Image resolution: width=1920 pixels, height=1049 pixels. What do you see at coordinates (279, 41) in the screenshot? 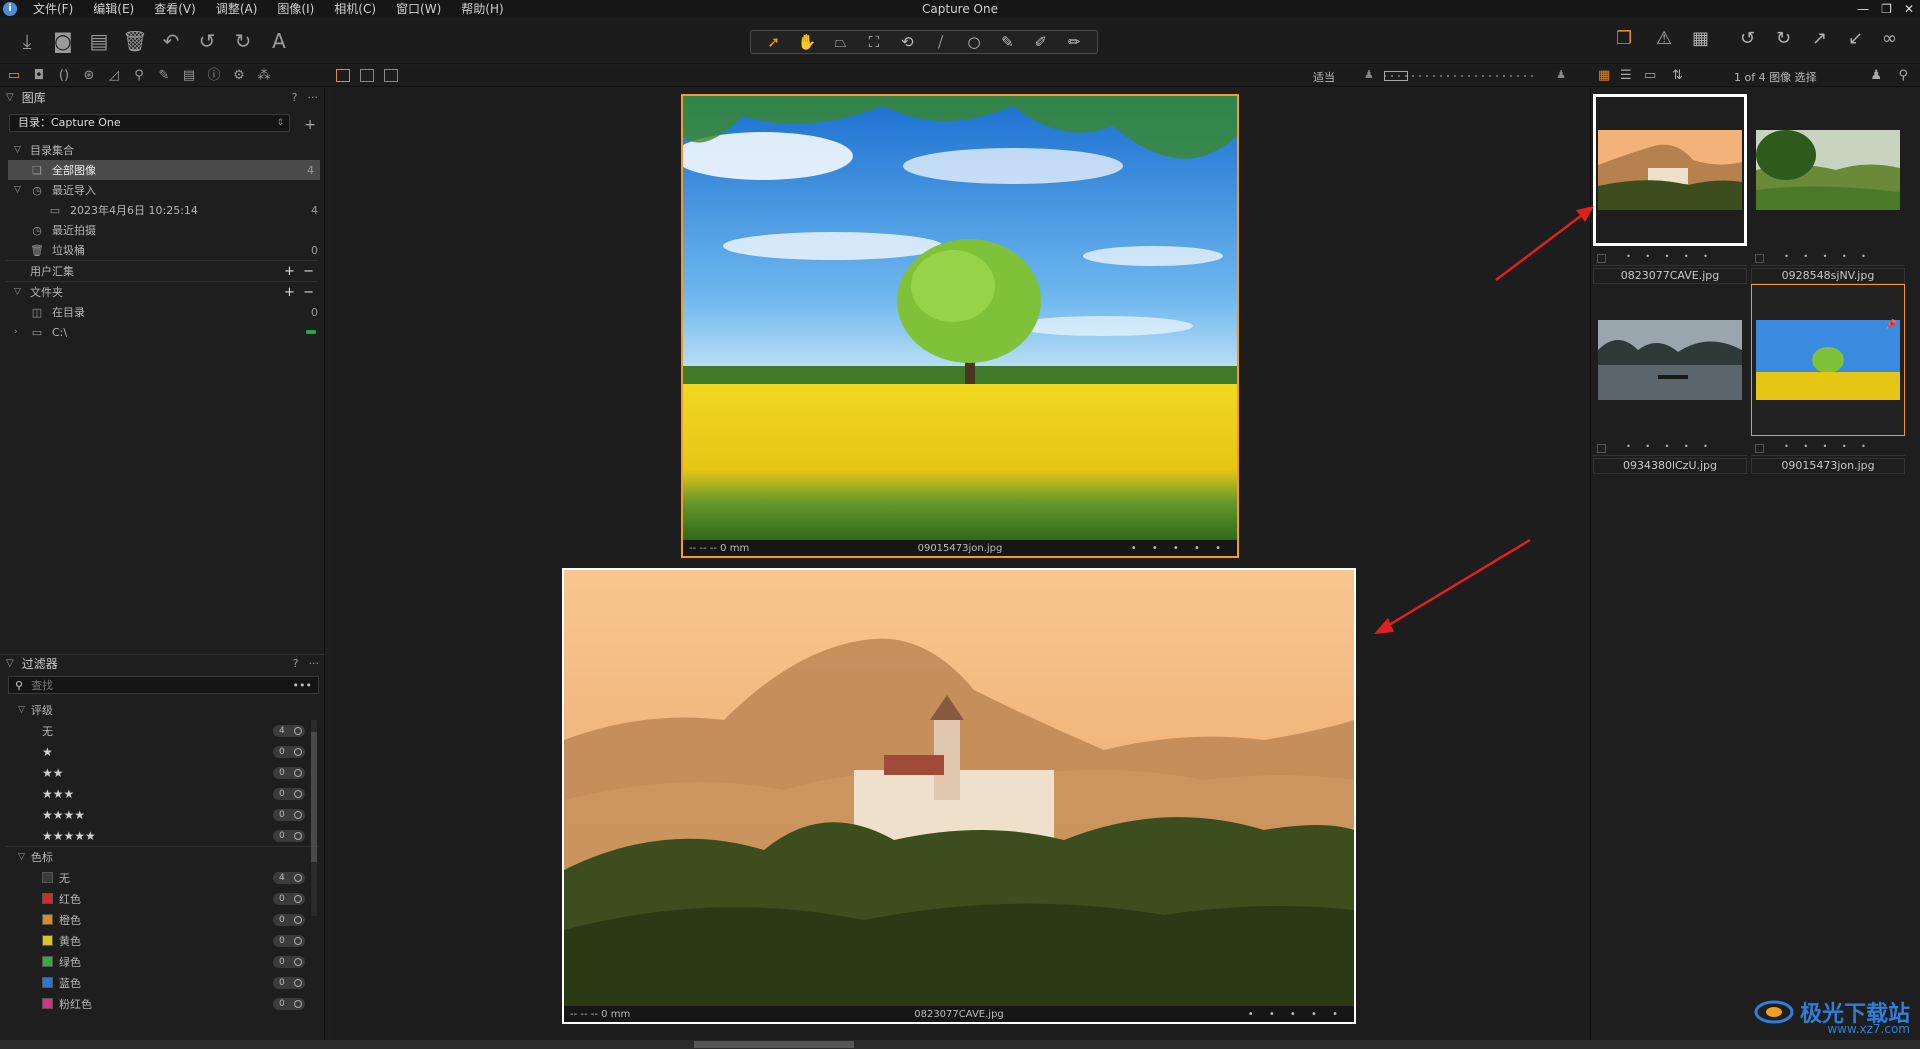
I see `text-tool-icon: A` at bounding box center [279, 41].